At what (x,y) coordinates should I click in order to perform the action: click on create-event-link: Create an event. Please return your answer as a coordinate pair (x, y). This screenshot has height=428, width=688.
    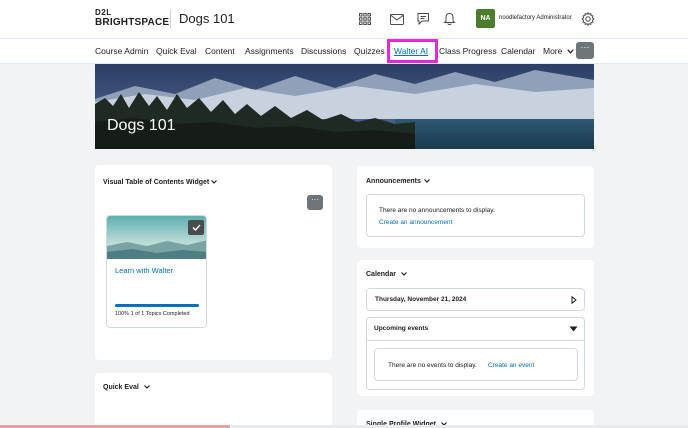
    Looking at the image, I should click on (511, 366).